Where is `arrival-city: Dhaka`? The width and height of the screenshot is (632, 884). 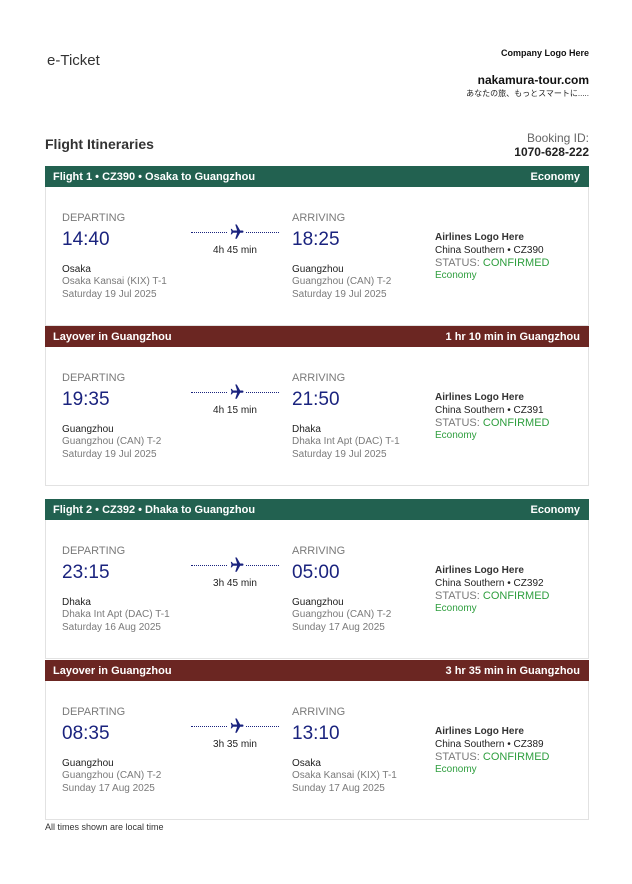
arrival-city: Dhaka is located at coordinates (306, 429).